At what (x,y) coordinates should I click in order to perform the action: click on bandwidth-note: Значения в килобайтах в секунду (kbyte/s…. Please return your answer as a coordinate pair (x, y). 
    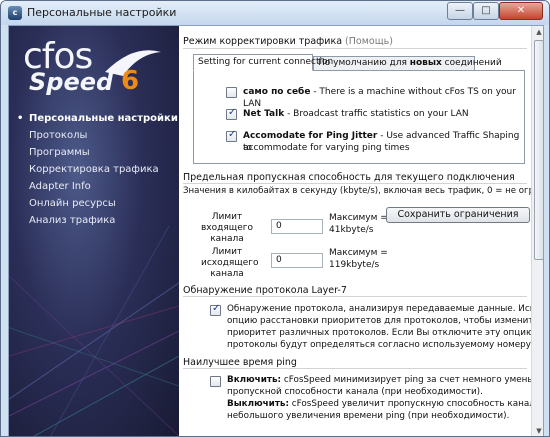
    Looking at the image, I should click on (357, 191).